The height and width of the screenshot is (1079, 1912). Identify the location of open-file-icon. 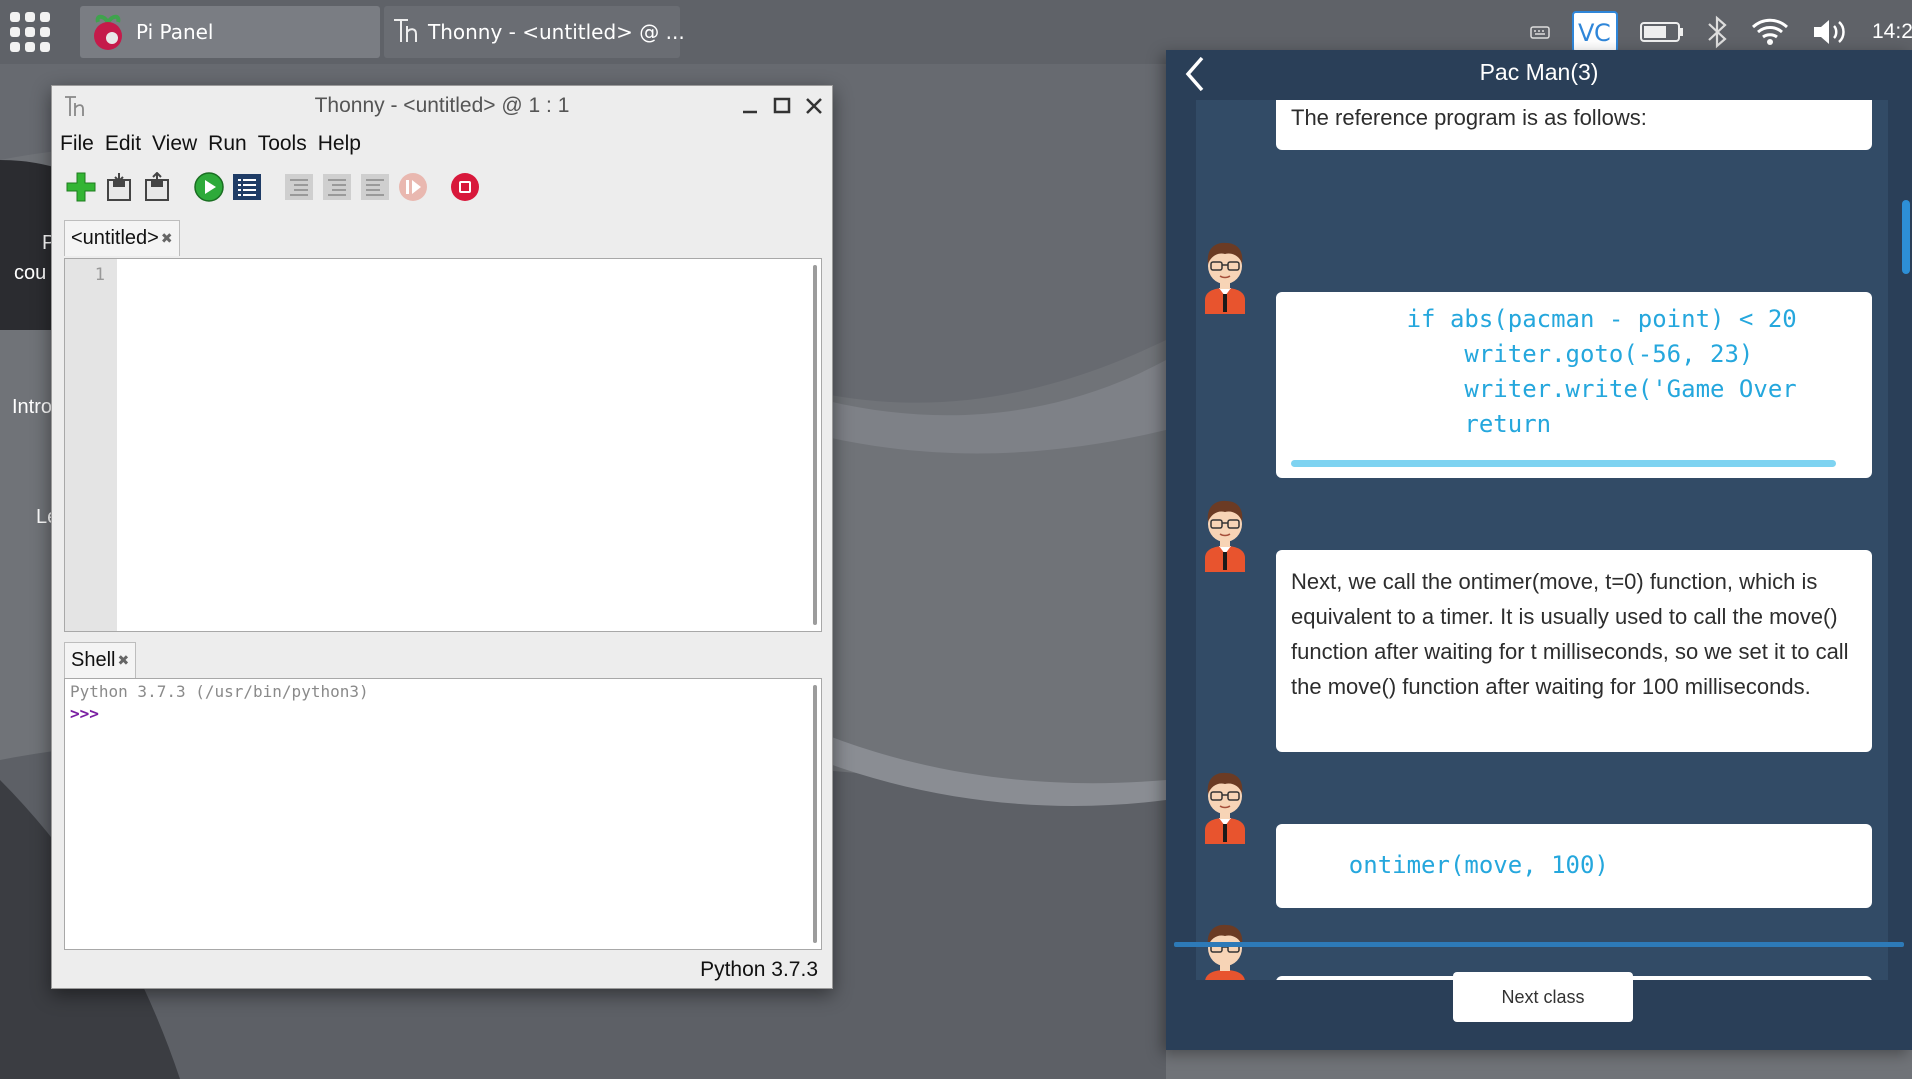
(119, 187).